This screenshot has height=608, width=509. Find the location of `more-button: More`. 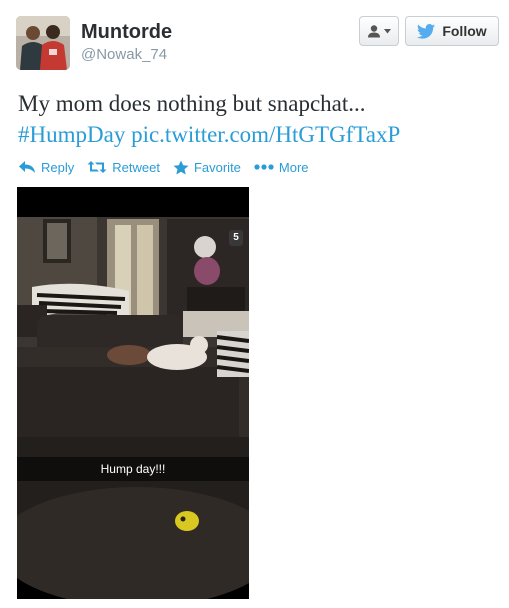

more-button: More is located at coordinates (281, 167).